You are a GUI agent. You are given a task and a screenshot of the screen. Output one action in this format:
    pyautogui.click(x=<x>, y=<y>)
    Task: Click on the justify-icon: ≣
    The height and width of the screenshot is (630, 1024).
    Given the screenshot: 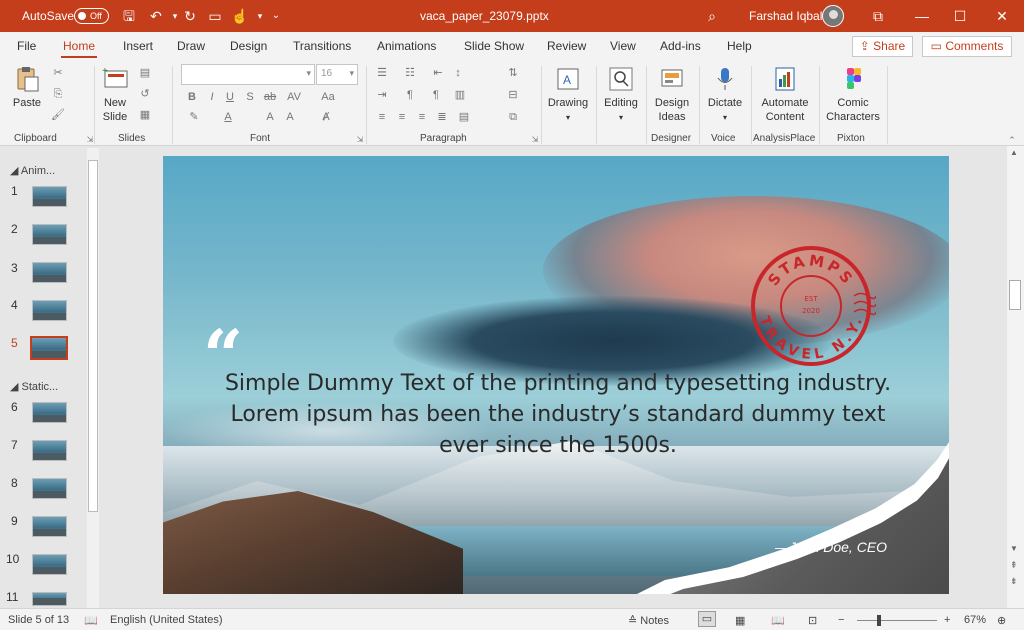 What is the action you would take?
    pyautogui.click(x=442, y=117)
    